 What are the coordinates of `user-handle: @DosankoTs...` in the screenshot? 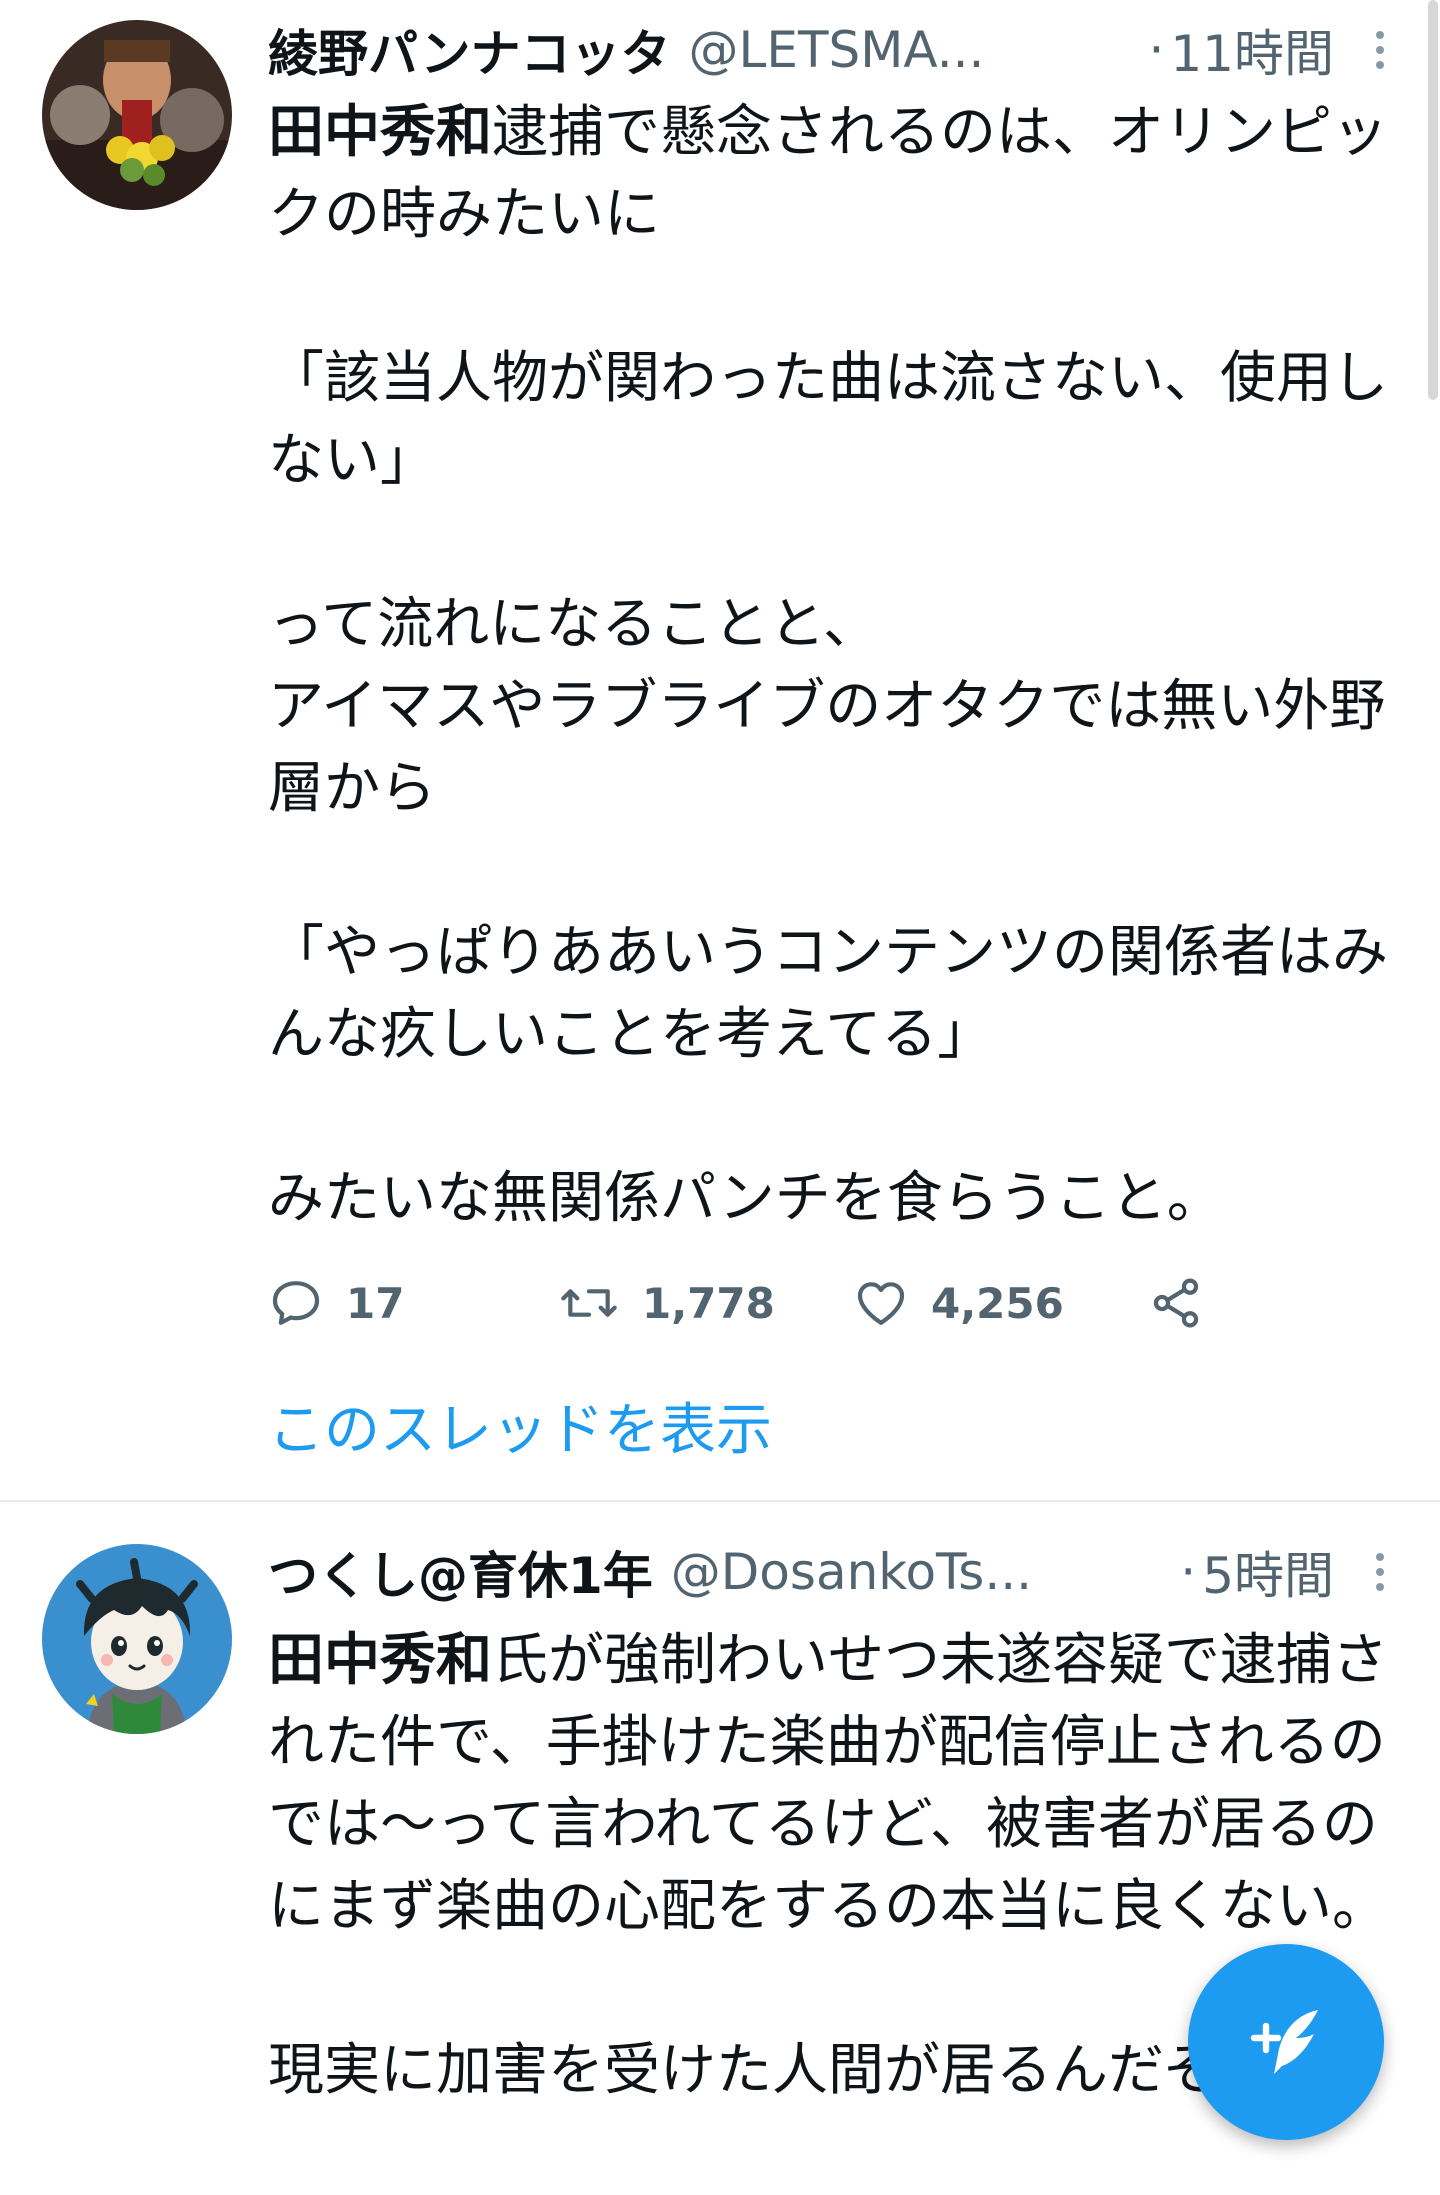 It's located at (851, 1572).